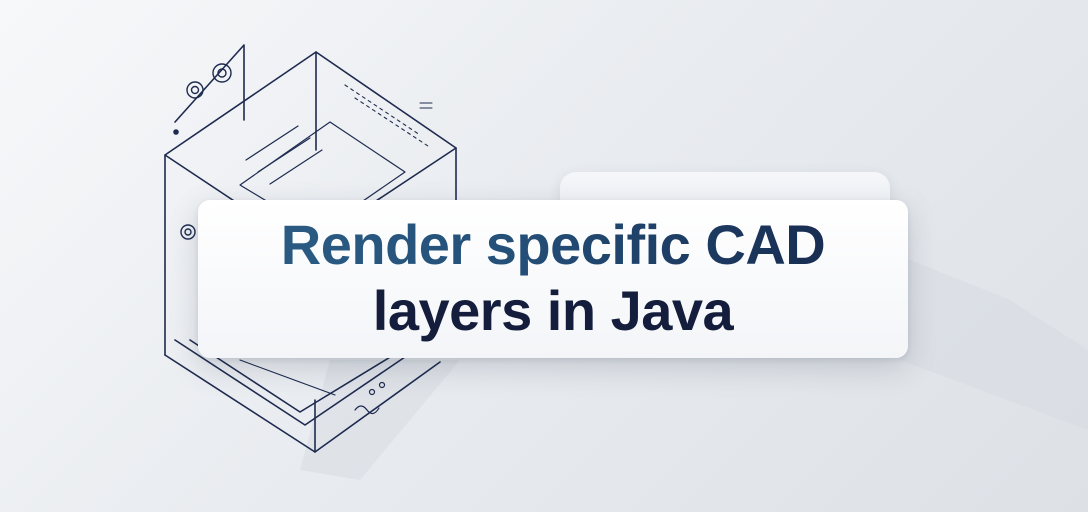  Describe the element at coordinates (553, 245) in the screenshot. I see `hero-title-line-1: Render specific CAD` at that location.